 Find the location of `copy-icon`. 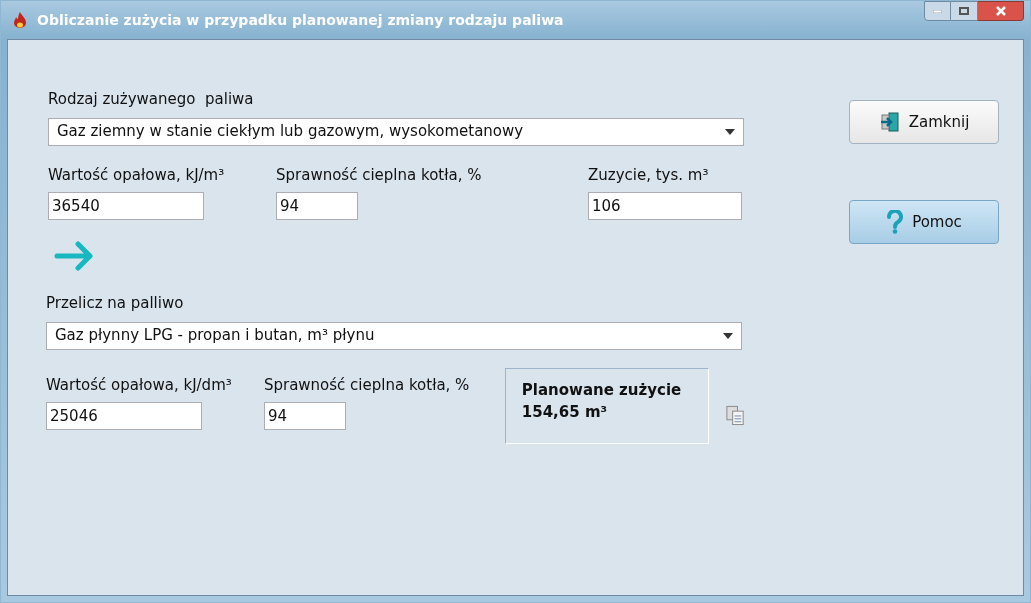

copy-icon is located at coordinates (735, 414).